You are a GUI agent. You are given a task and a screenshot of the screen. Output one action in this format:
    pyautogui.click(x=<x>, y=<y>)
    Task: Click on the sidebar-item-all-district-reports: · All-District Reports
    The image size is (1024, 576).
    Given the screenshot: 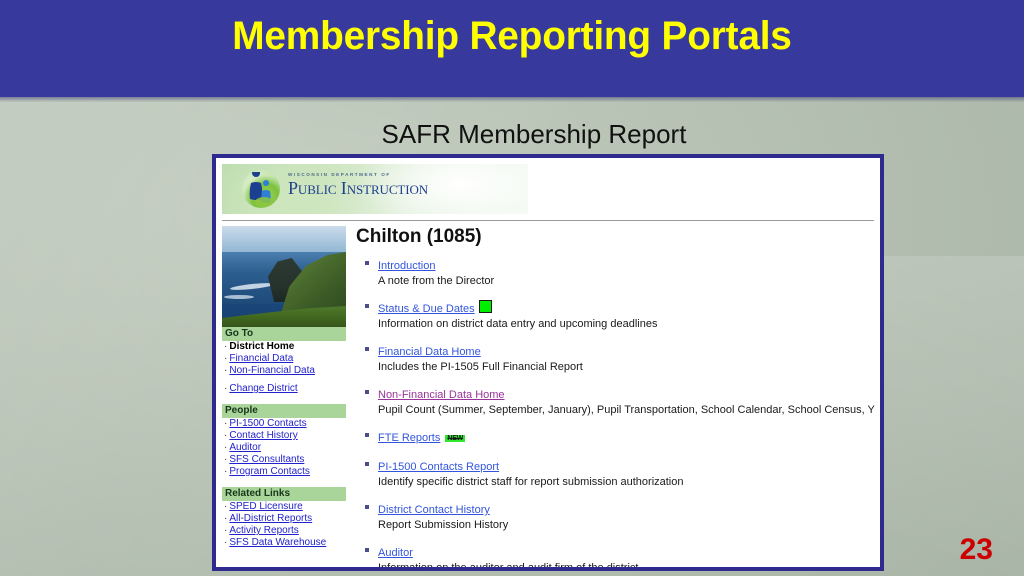 What is the action you would take?
    pyautogui.click(x=284, y=519)
    